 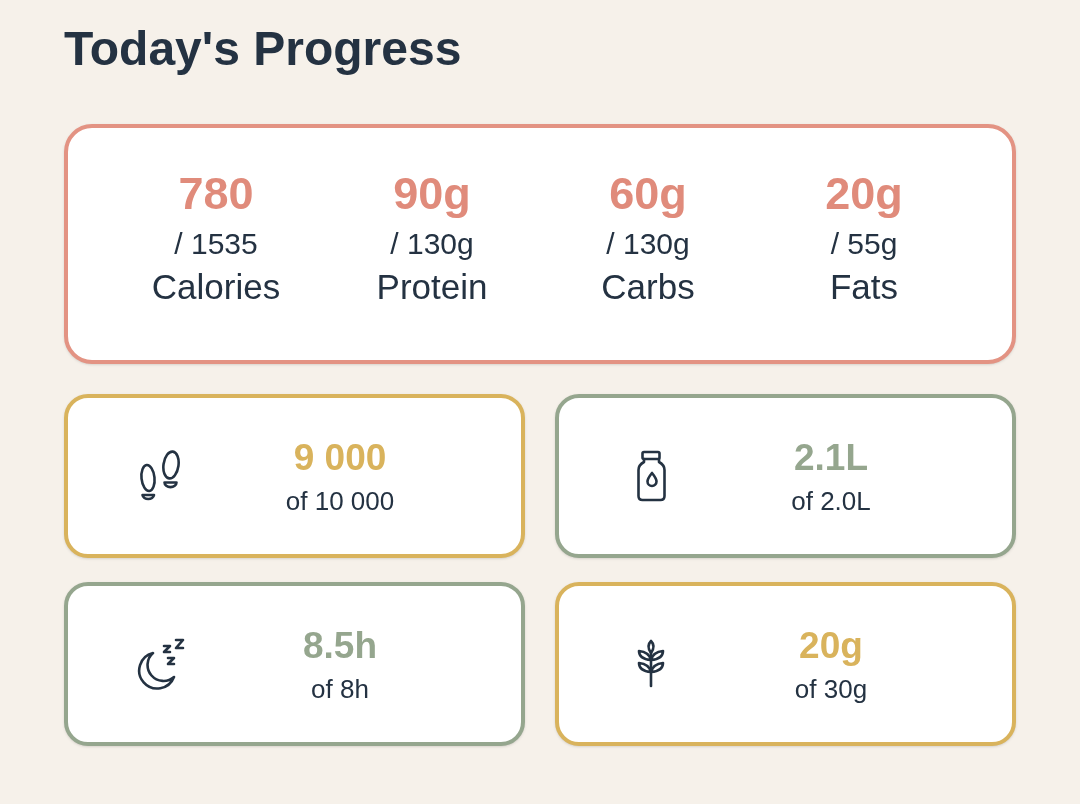 I want to click on stat-value: 9 000, so click(x=340, y=458).